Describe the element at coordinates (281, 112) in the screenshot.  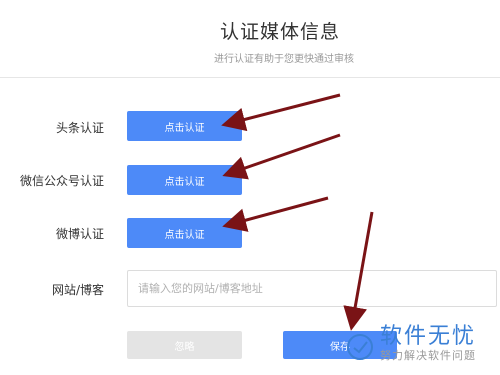
I see `arrow-toutiao` at that location.